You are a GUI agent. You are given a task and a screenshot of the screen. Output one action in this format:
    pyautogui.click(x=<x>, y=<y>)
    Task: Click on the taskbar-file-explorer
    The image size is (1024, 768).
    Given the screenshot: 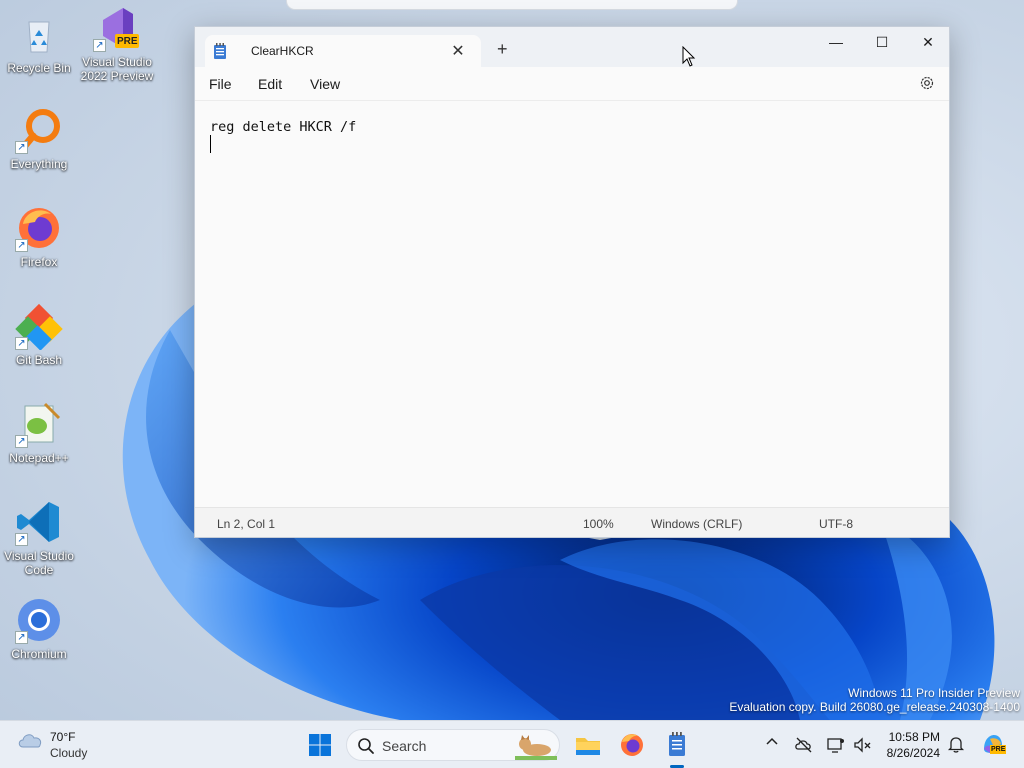 What is the action you would take?
    pyautogui.click(x=588, y=745)
    